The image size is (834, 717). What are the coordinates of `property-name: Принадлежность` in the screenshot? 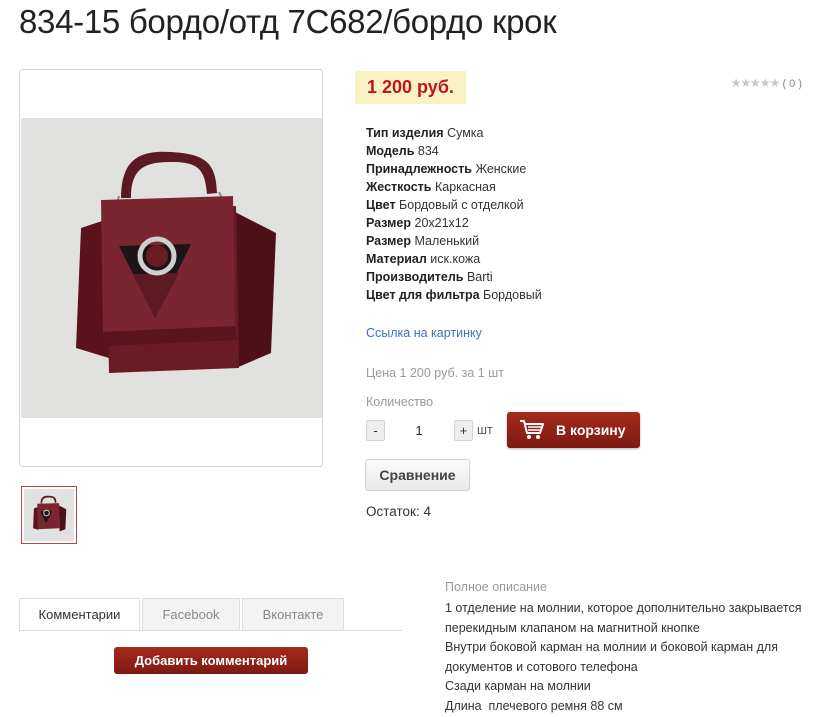 It's located at (419, 169).